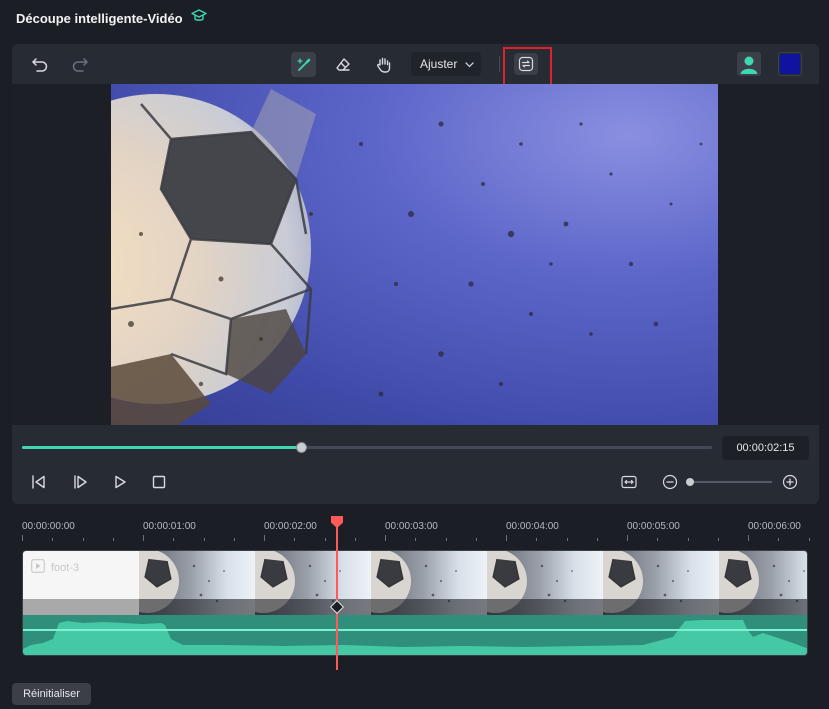  What do you see at coordinates (337, 598) in the screenshot?
I see `playhead-line` at bounding box center [337, 598].